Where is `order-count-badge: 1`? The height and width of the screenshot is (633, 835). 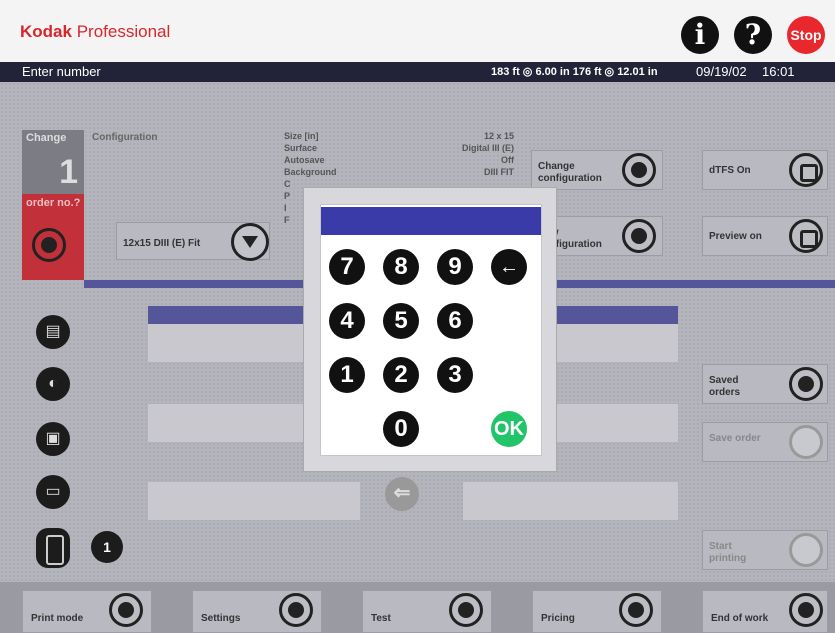 order-count-badge: 1 is located at coordinates (107, 547).